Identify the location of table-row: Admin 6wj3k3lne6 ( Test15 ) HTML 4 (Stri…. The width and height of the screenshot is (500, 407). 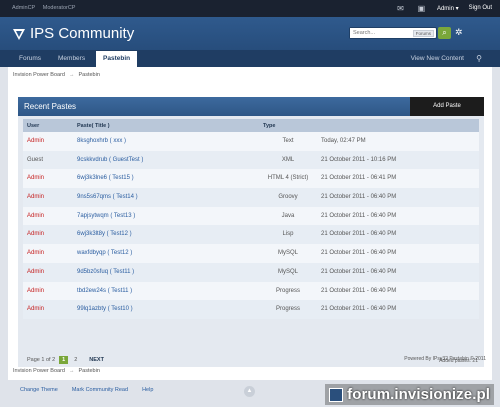
(251, 179).